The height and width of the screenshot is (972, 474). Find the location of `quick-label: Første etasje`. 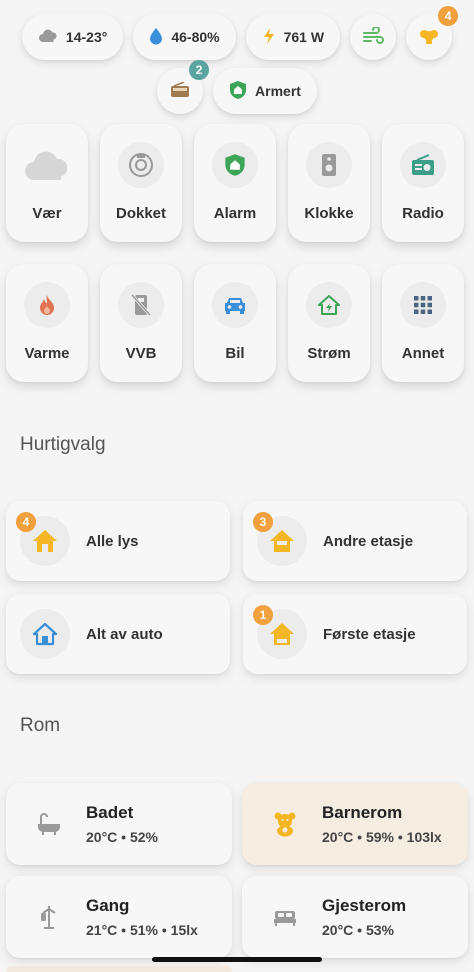

quick-label: Første etasje is located at coordinates (369, 634).